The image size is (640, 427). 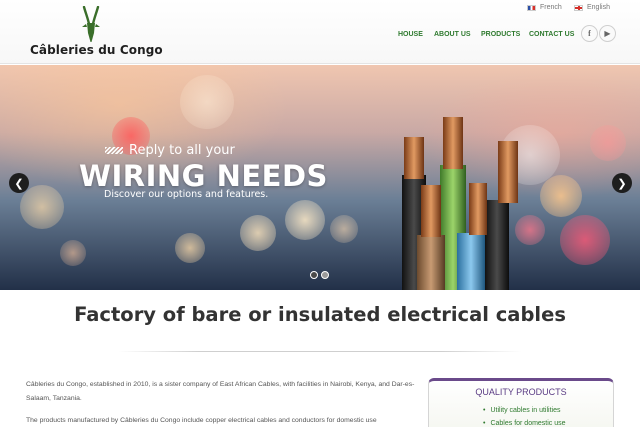 I want to click on nav-about-us: ABOUT US, so click(x=452, y=34).